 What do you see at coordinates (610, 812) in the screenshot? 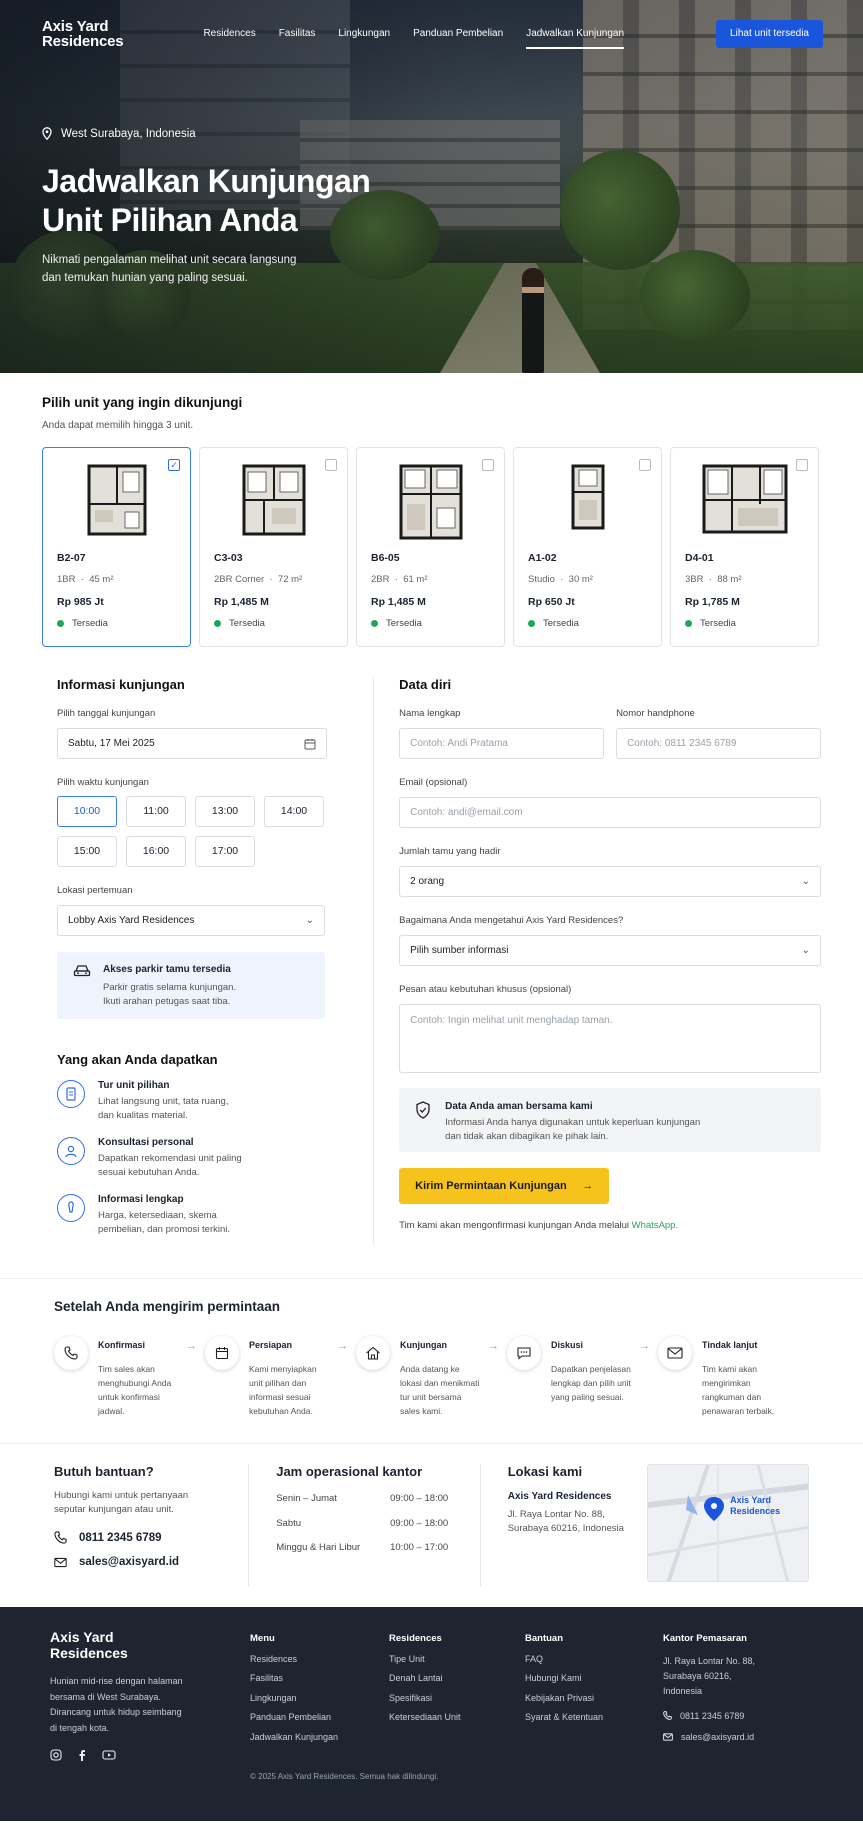
I see `email-input: Contoh: andi@email.com` at bounding box center [610, 812].